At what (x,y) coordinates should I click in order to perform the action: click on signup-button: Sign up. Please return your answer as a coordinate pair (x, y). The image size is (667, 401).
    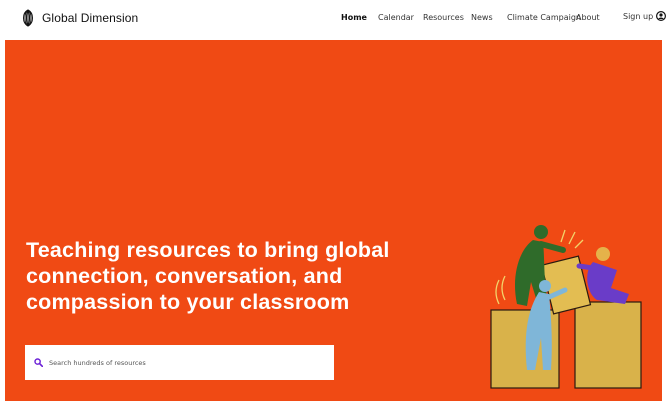
    Looking at the image, I should click on (645, 16).